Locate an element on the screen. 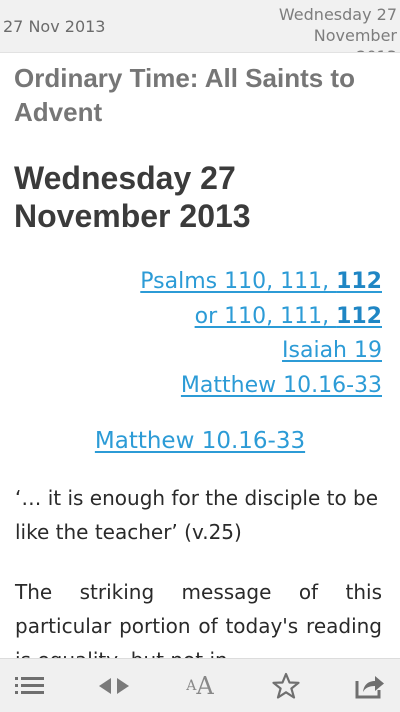  font-icon-large-a: A is located at coordinates (205, 685).